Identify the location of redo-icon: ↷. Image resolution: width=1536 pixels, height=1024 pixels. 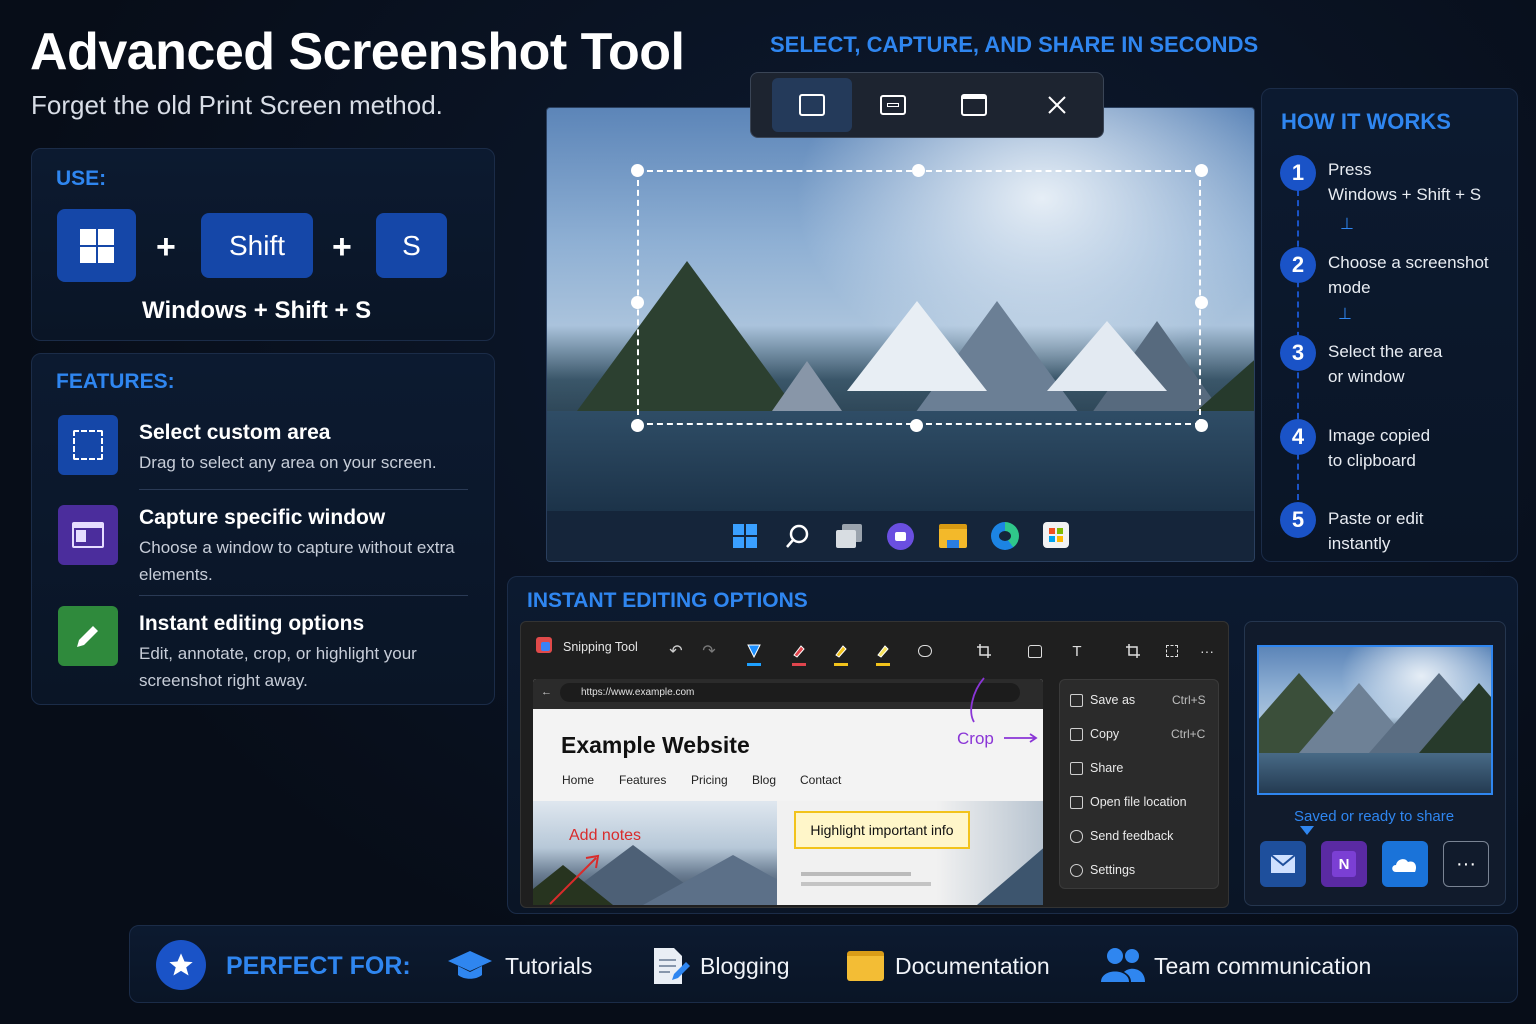
(709, 651).